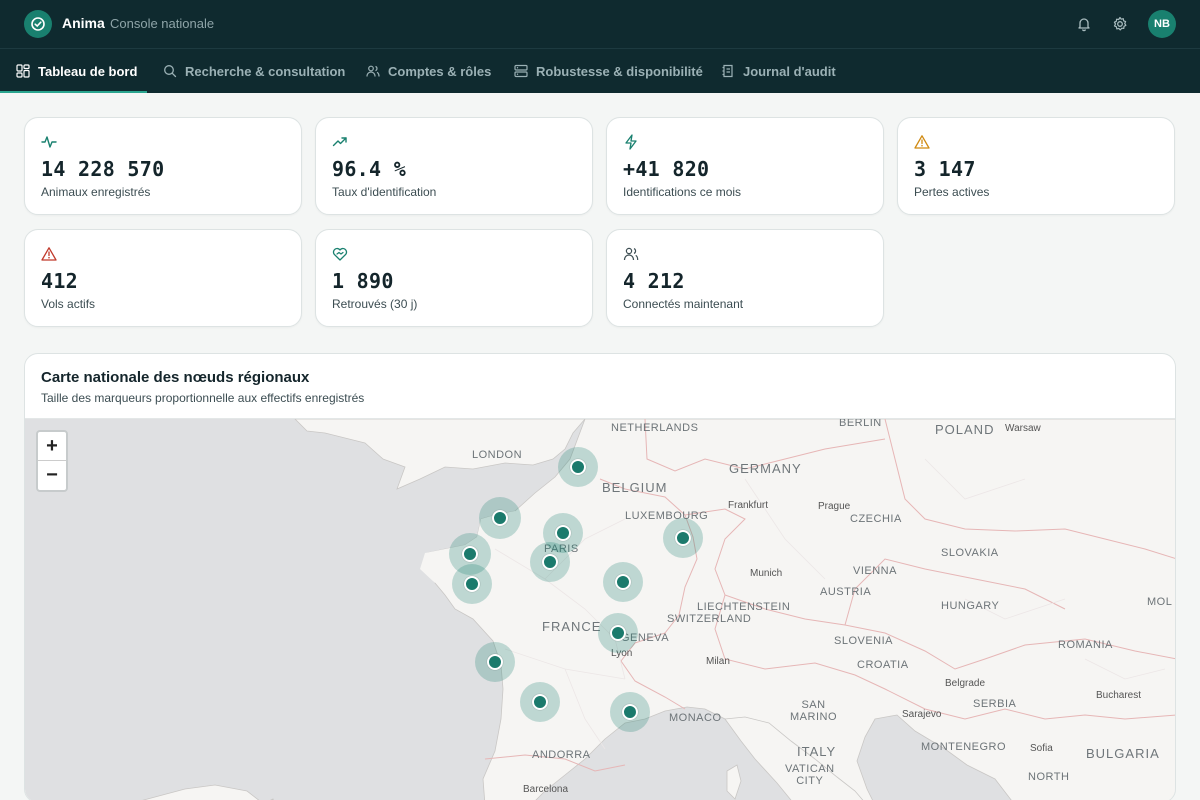 The height and width of the screenshot is (800, 1200). I want to click on zoom-controls: + −, so click(52, 461).